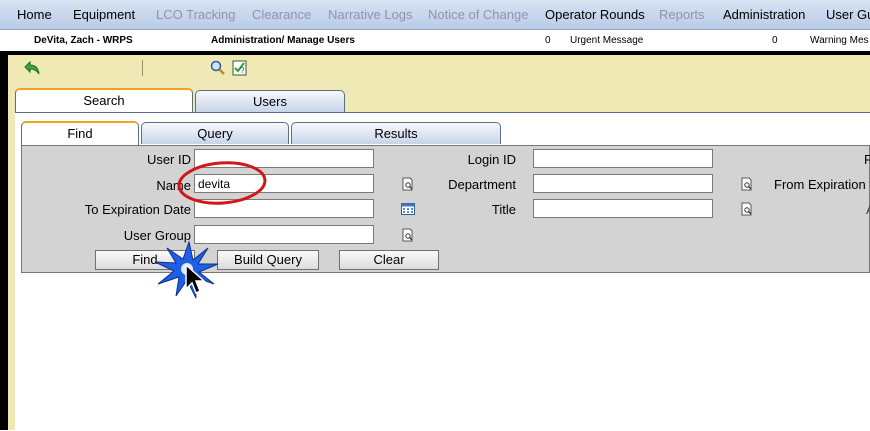 The image size is (870, 431). What do you see at coordinates (195, 14) in the screenshot?
I see `menu-lco-tracking: LCO Tracking` at bounding box center [195, 14].